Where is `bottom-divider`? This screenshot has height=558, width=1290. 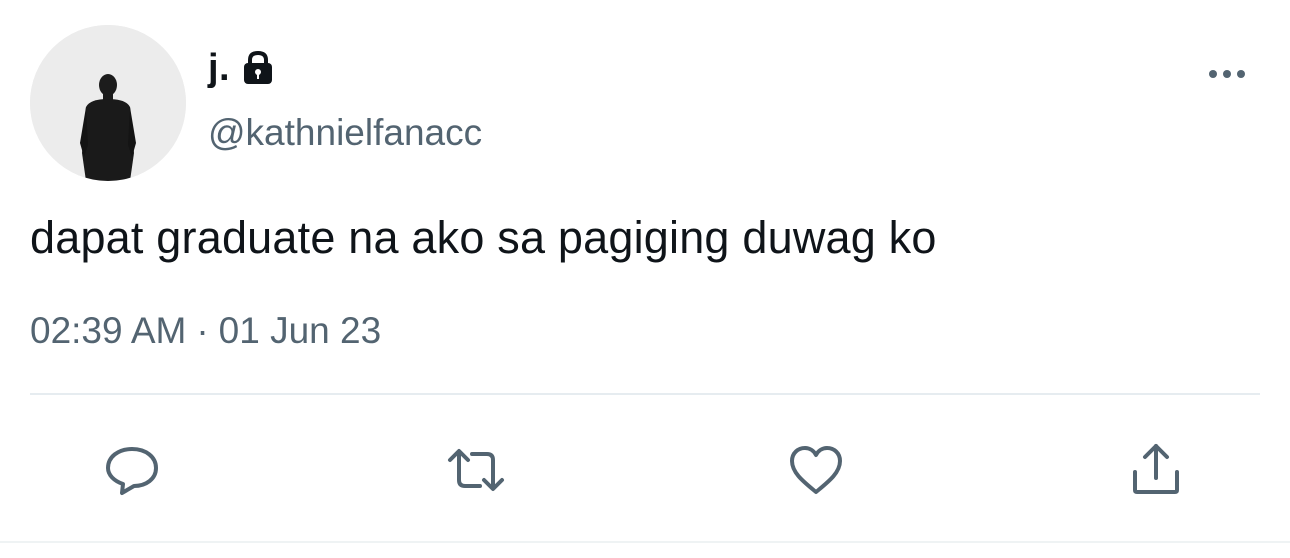
bottom-divider is located at coordinates (645, 542).